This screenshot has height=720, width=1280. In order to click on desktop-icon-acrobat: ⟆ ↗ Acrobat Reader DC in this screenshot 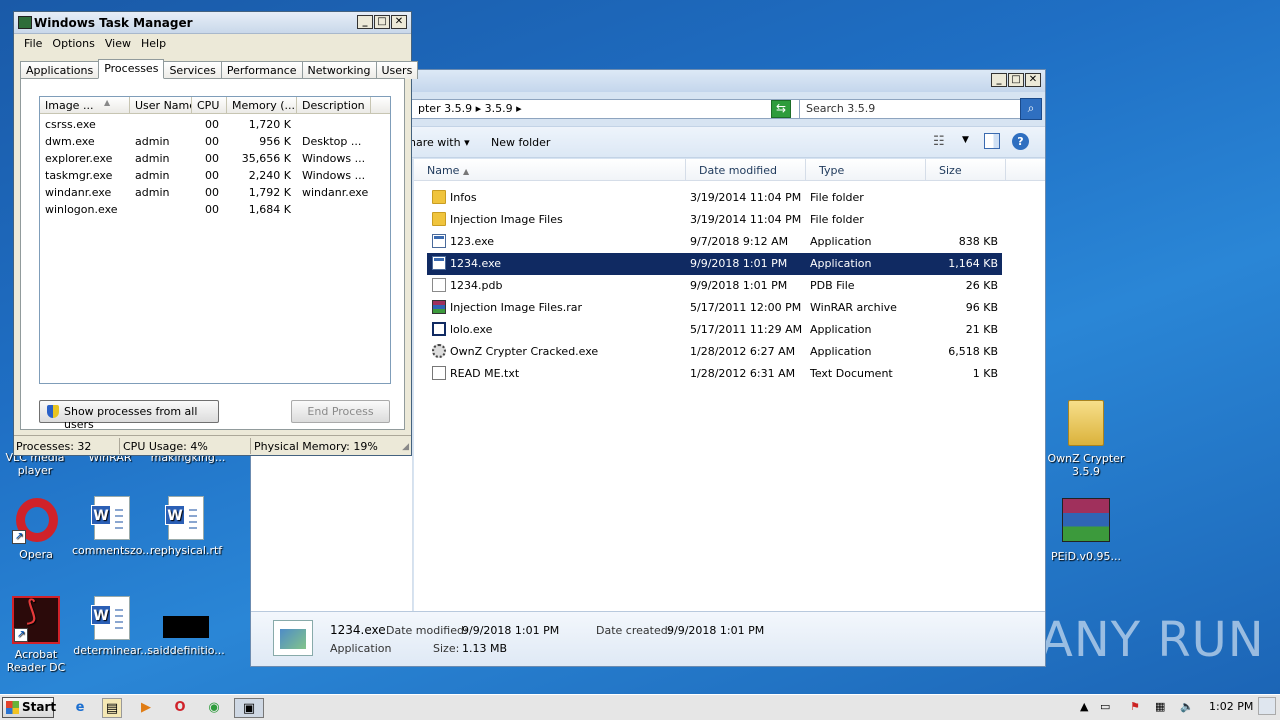, I will do `click(38, 635)`.